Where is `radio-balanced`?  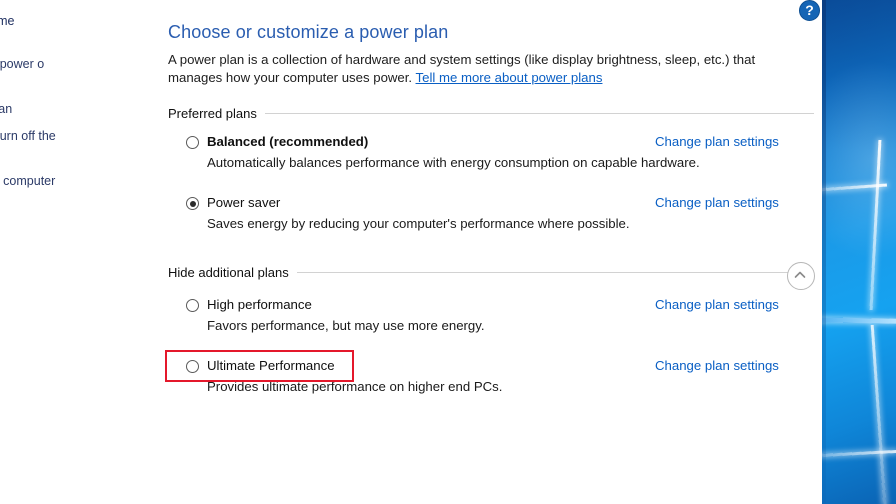 radio-balanced is located at coordinates (192, 142).